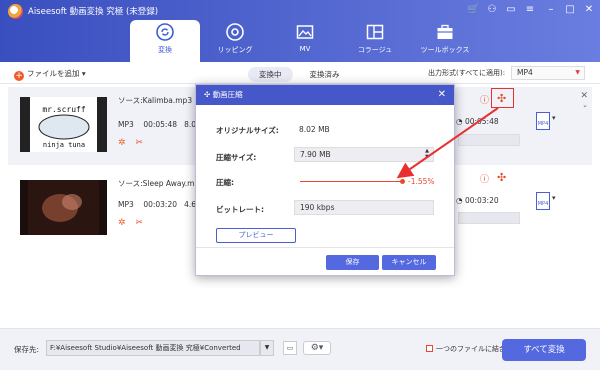  Describe the element at coordinates (64, 145) in the screenshot. I see `thumb-text-2: ninja tuna` at that location.